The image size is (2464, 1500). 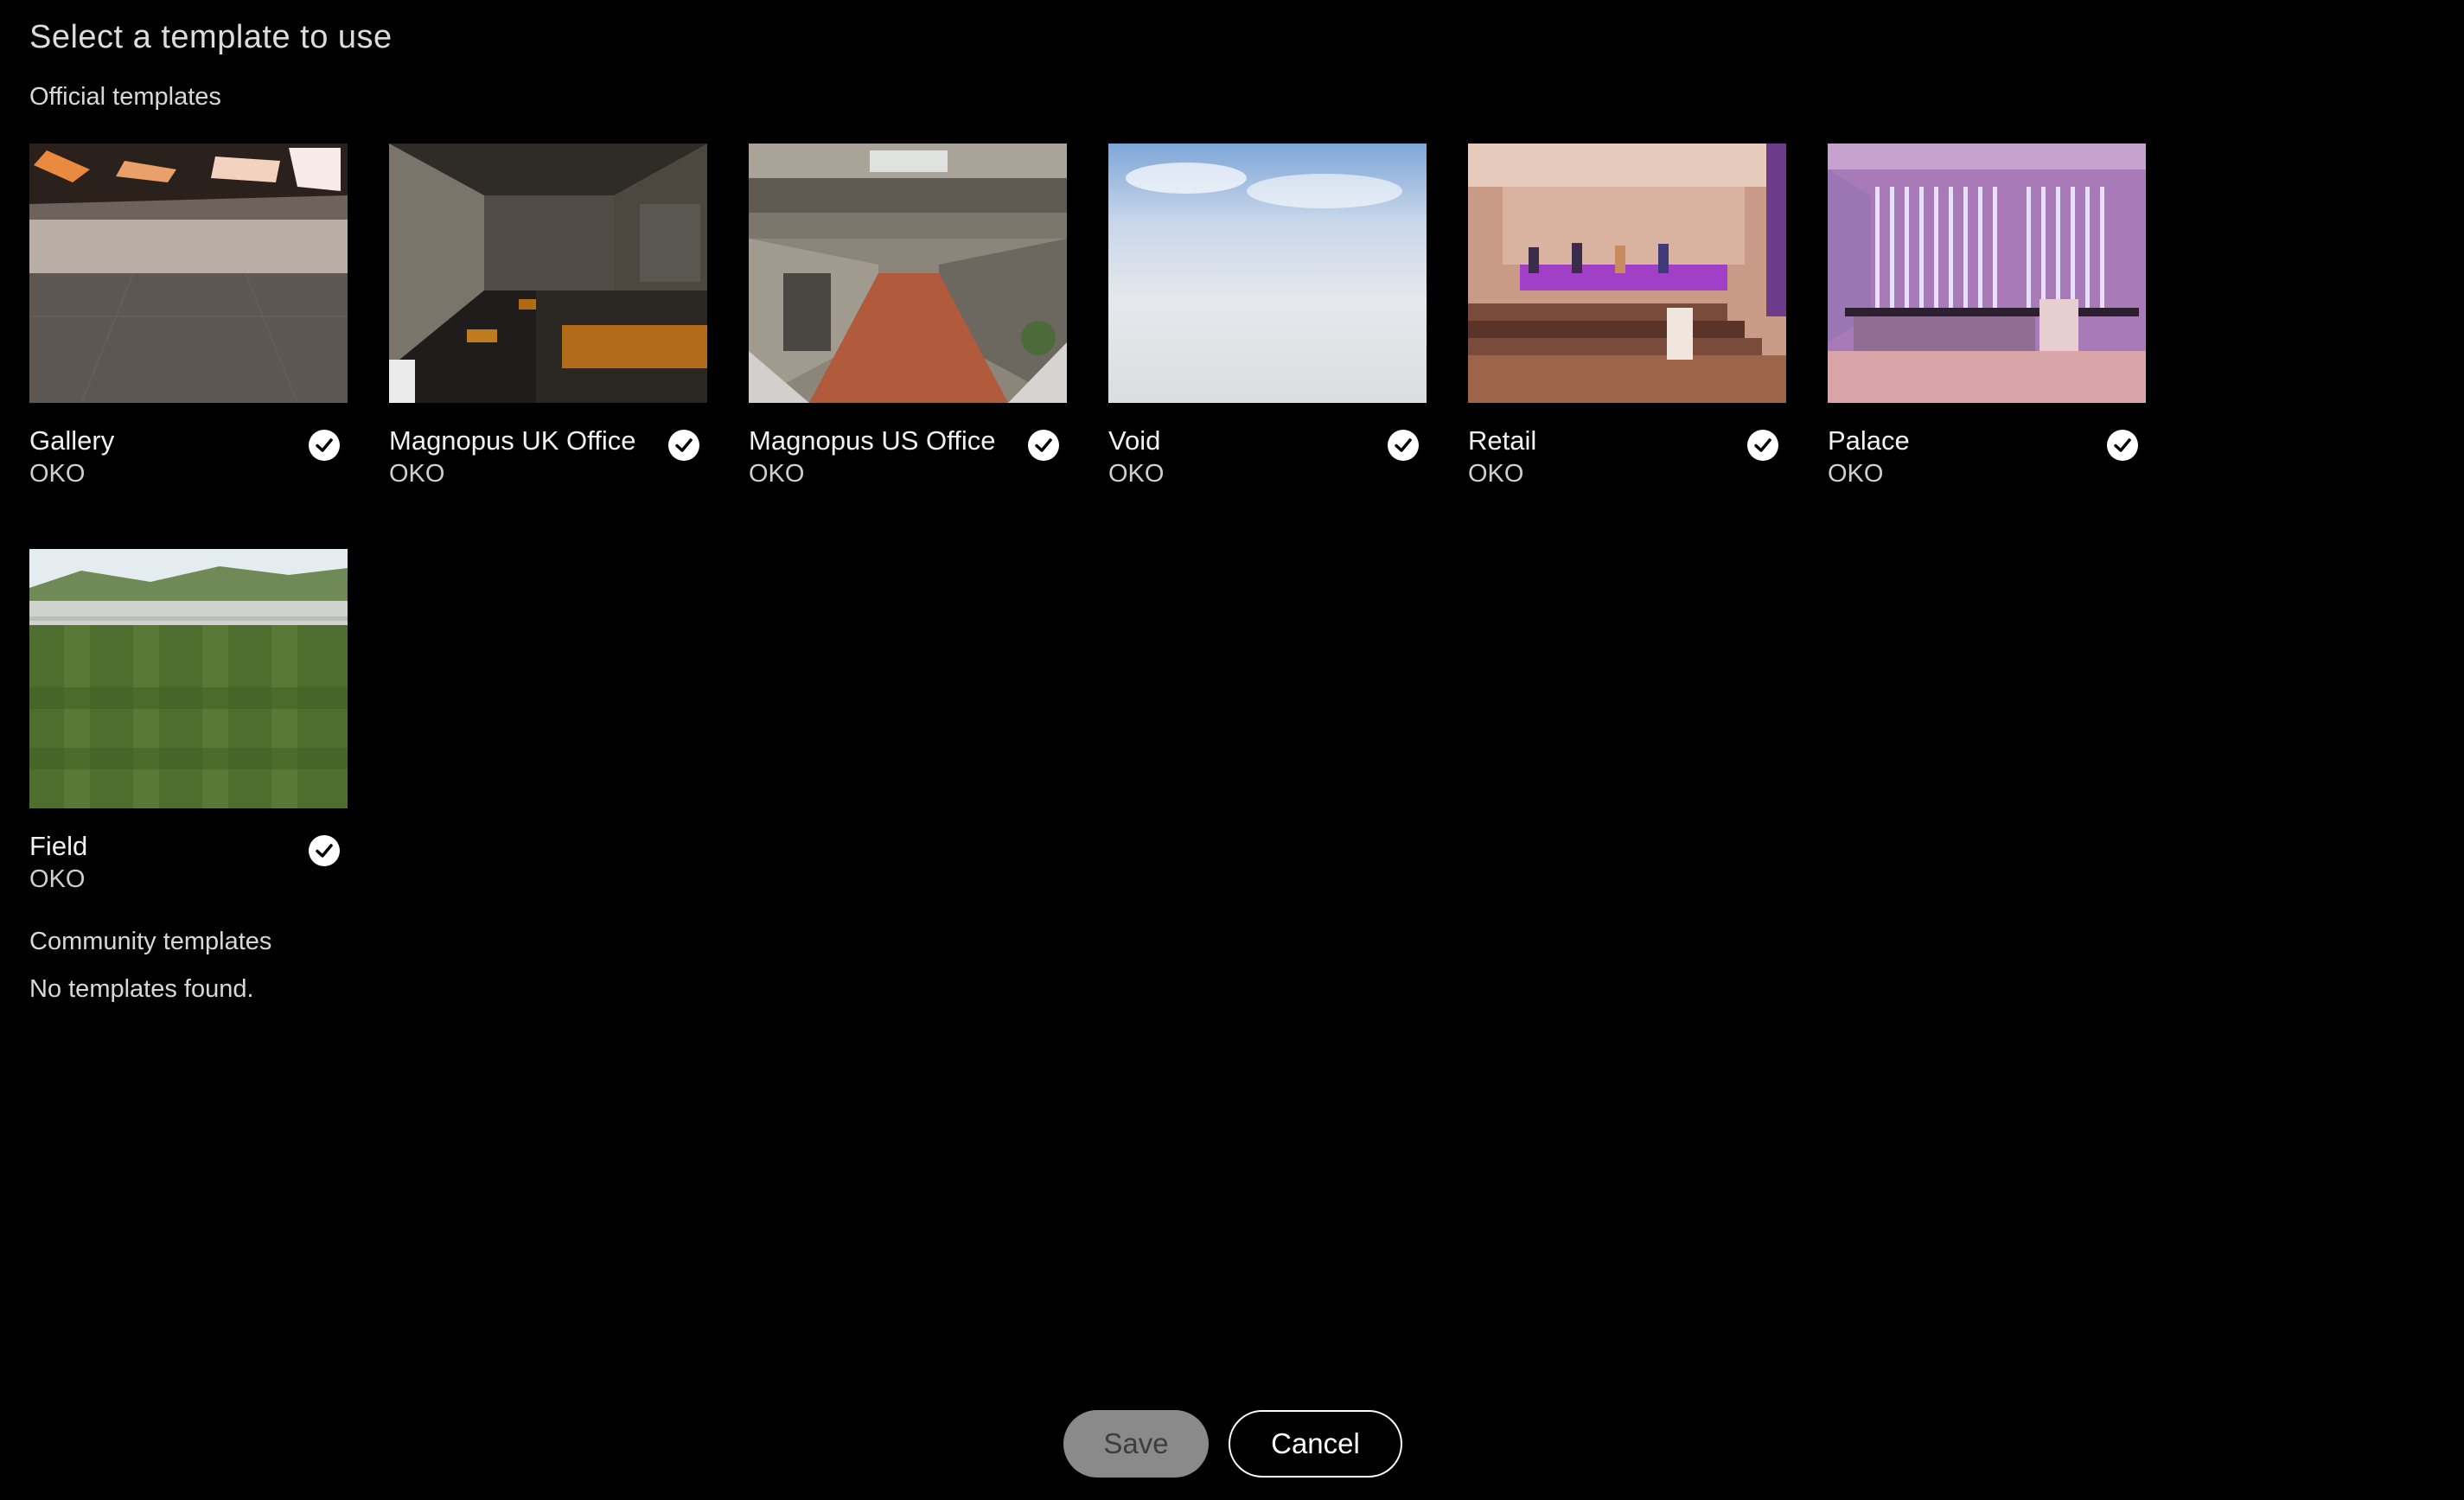 I want to click on template-card-retail: Retail OKO, so click(x=1627, y=325).